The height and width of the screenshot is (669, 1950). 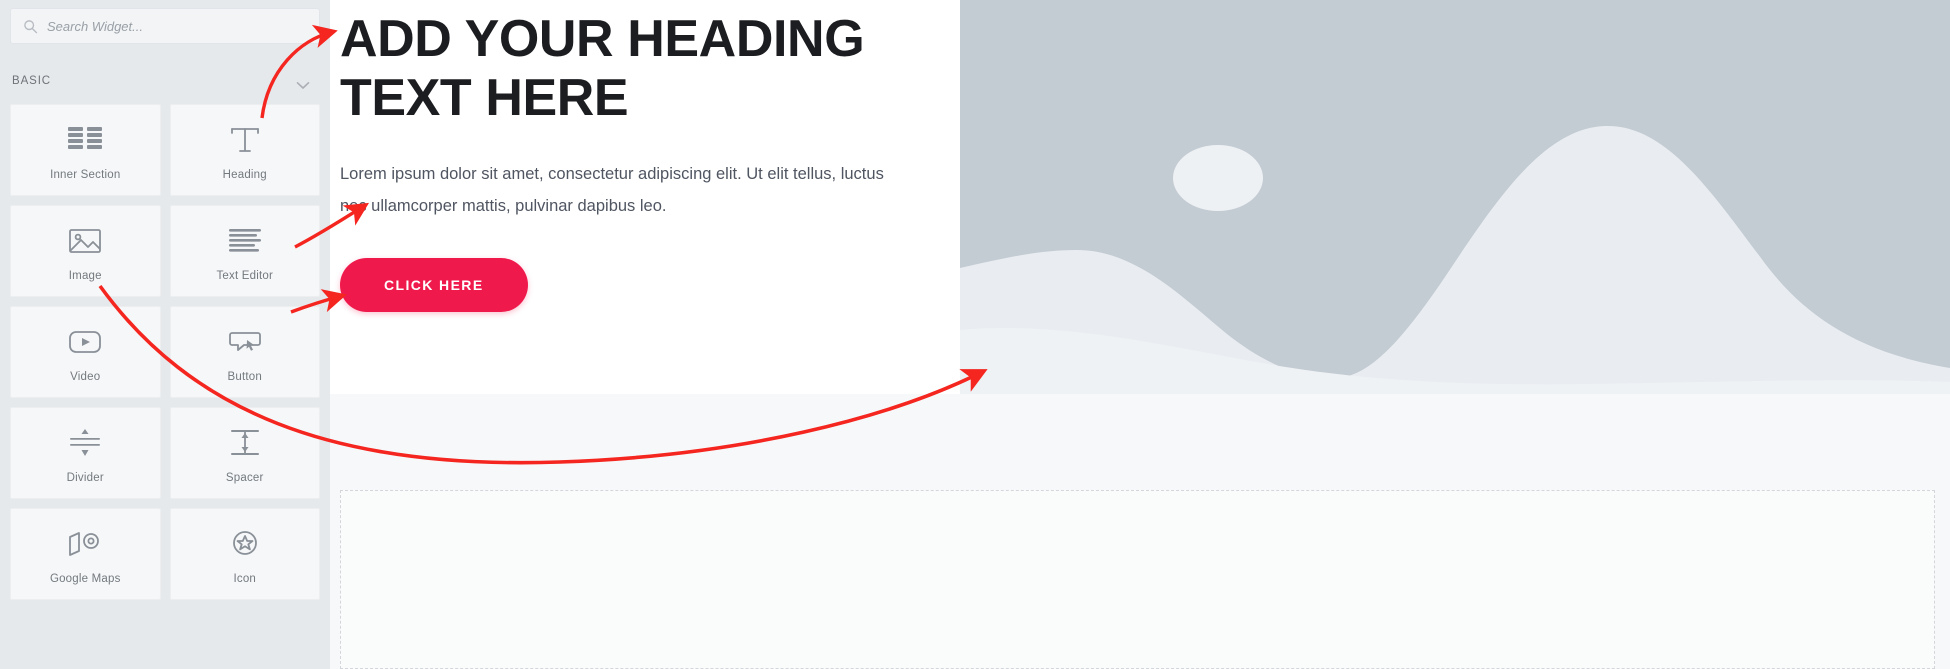 I want to click on heading-icon, so click(x=245, y=140).